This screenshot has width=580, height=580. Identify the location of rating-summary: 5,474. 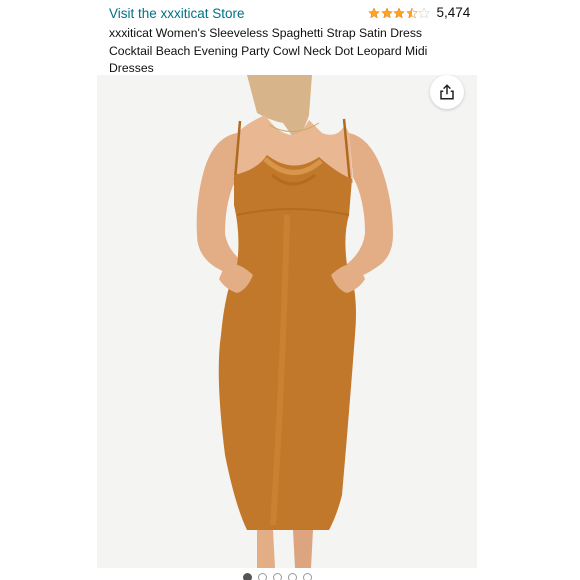
(419, 12).